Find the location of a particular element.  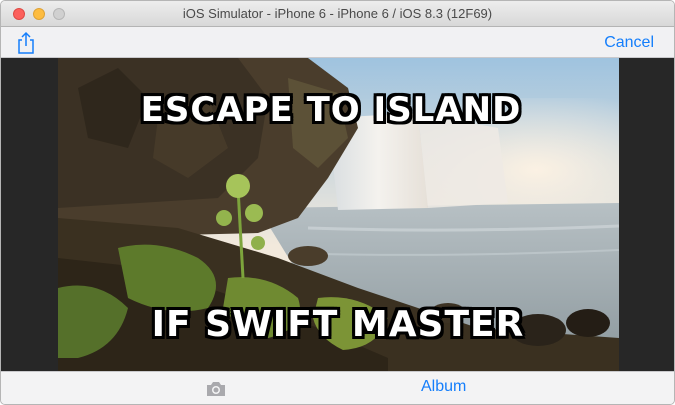

camera-button is located at coordinates (216, 389).